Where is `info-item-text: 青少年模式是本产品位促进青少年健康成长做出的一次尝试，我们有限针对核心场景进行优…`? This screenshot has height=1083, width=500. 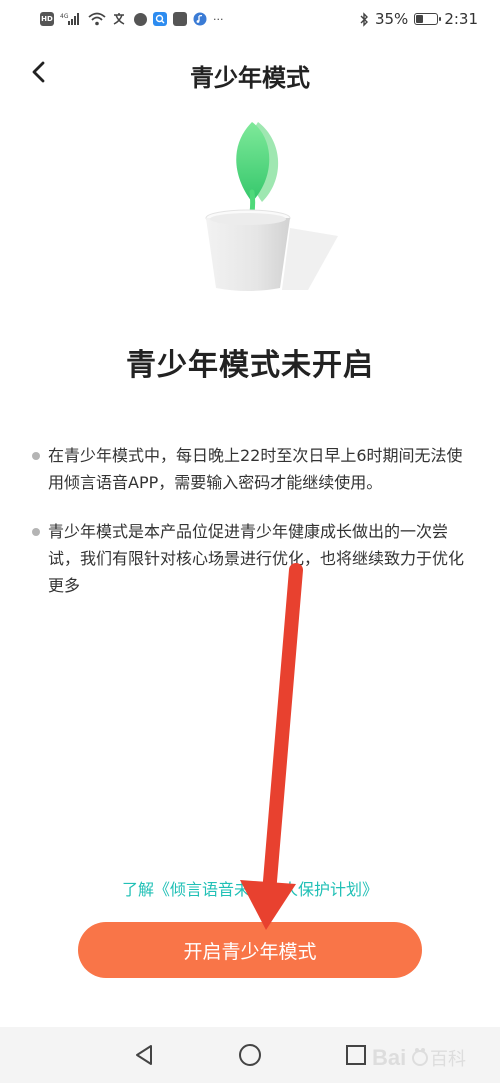
info-item-text: 青少年模式是本产品位促进青少年健康成长做出的一次尝试，我们有限针对核心场景进行优… is located at coordinates (256, 558).